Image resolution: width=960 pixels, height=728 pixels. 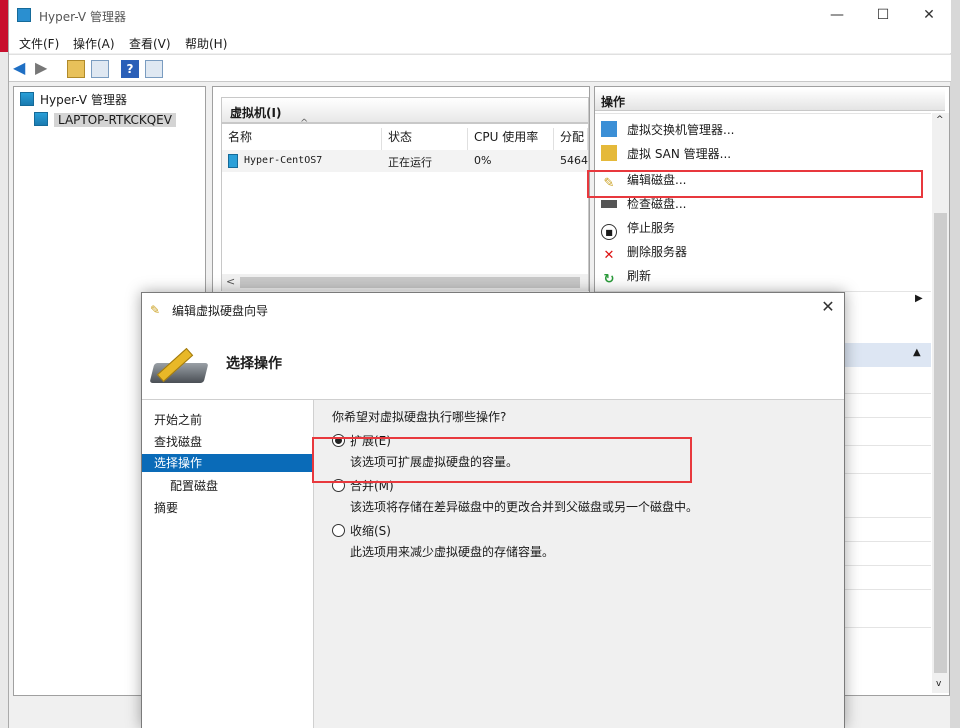 What do you see at coordinates (511, 139) in the screenshot?
I see `column-header-cpu: CPU 使用率` at bounding box center [511, 139].